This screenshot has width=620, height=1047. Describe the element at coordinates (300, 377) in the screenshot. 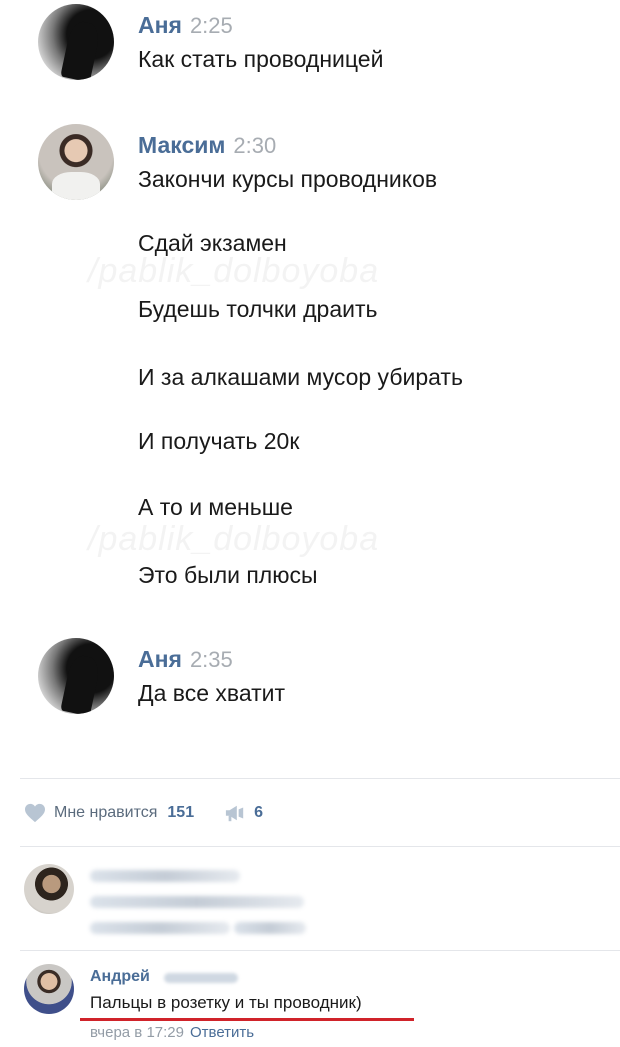

I see `message-text: И за алкашами мусор убирать` at that location.